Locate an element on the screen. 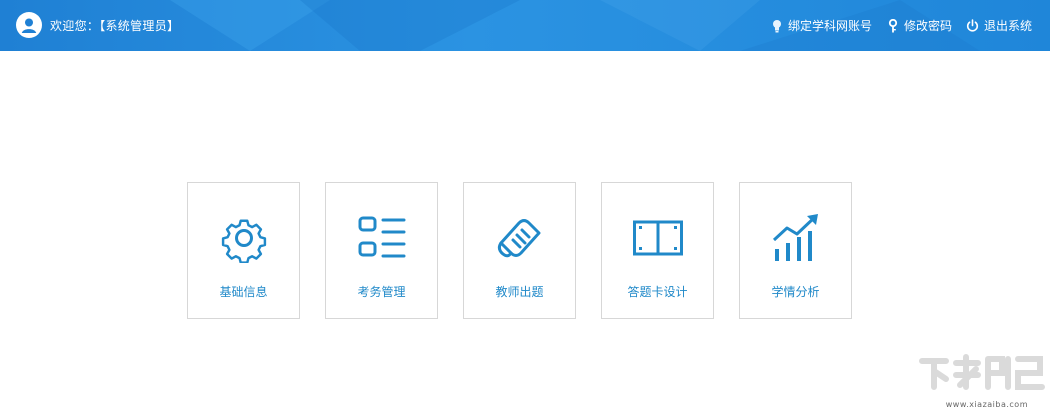  top-header: 欢迎您：【系统管理员】 绑定学科网账号 修改密码 退出系统 is located at coordinates (525, 25).